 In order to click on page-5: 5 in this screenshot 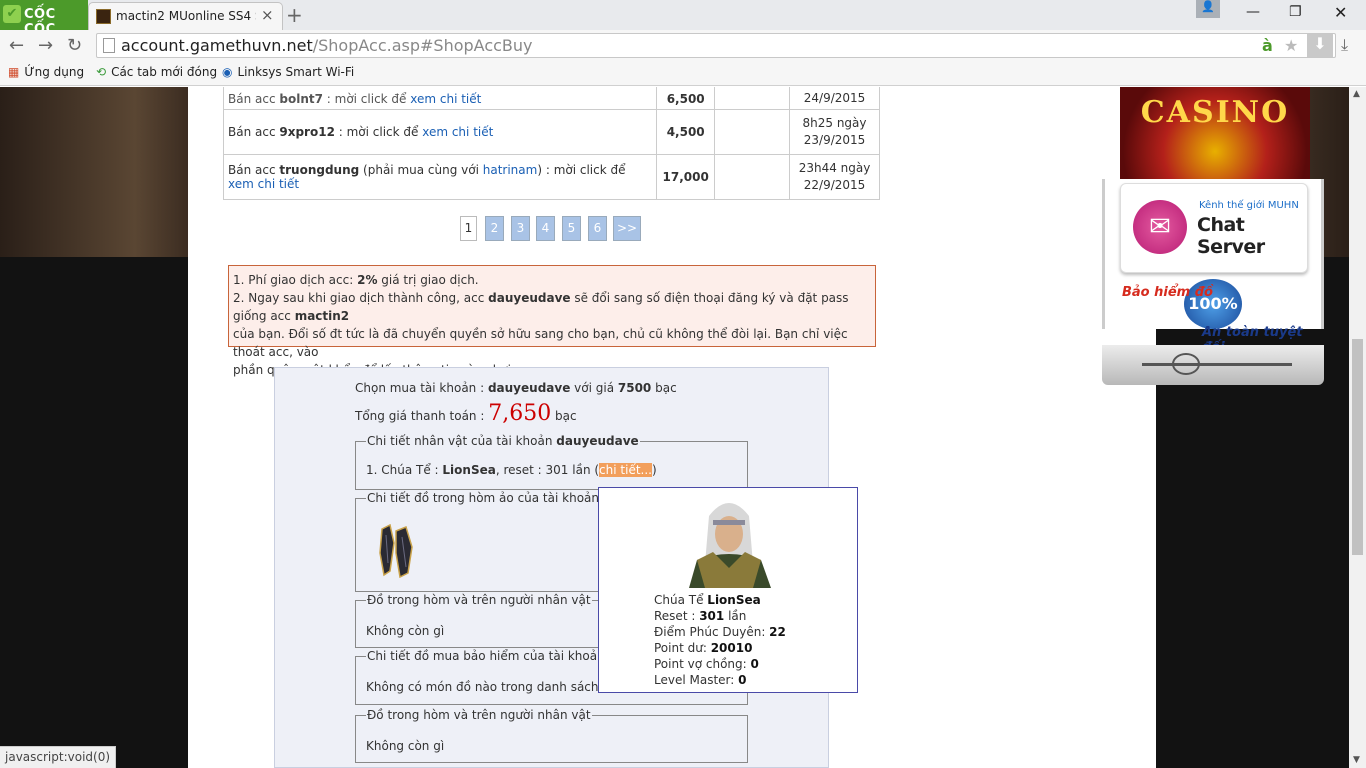, I will do `click(571, 228)`.